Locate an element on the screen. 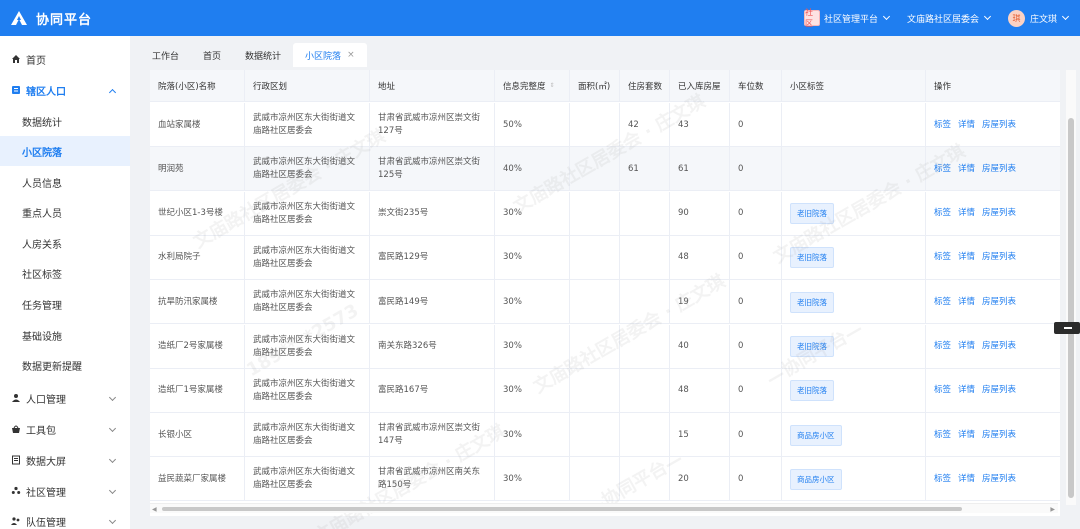  sidebar-item-data-screen: 数据大屏 is located at coordinates (65, 460).